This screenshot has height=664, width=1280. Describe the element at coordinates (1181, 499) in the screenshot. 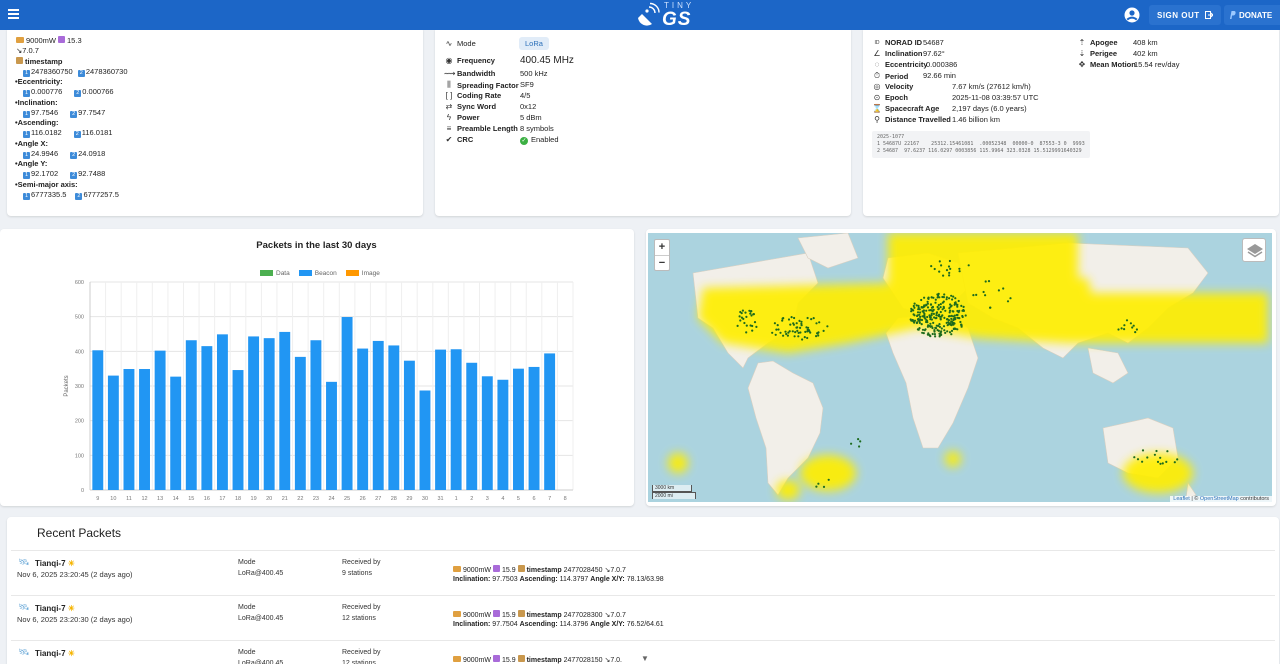

I see `leaflet-link: Leaflet` at that location.